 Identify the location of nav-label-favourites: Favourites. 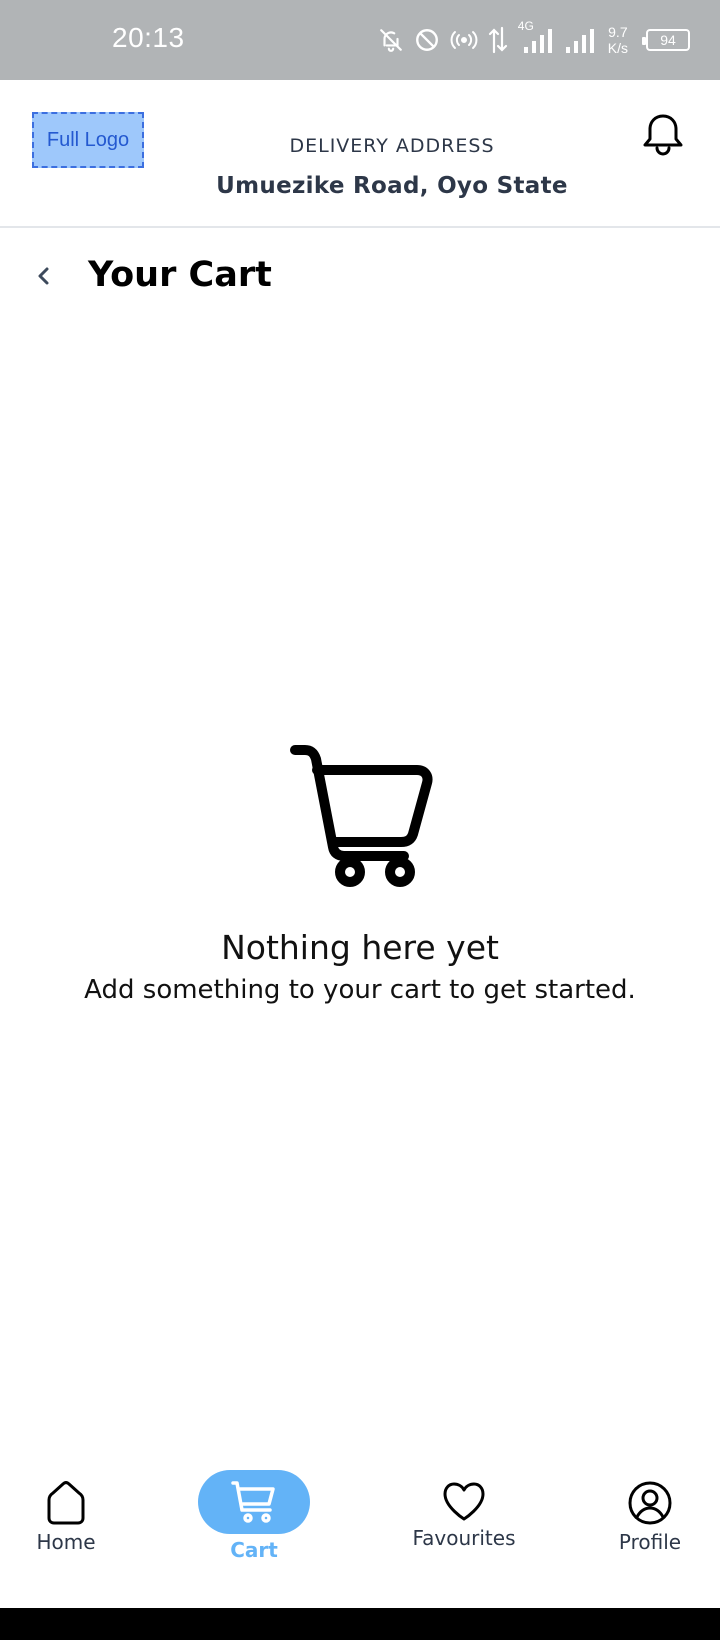
(464, 1538).